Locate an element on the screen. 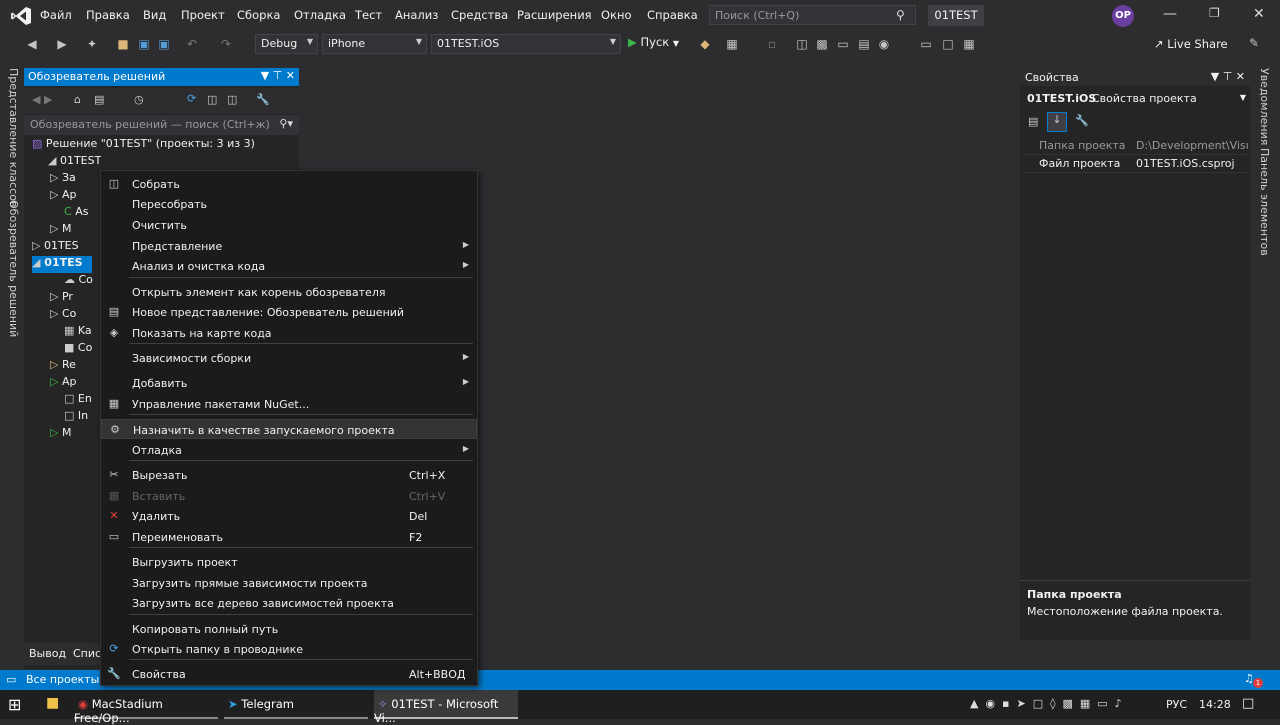 The height and width of the screenshot is (725, 1280). tree-node: ▷ Зa is located at coordinates (63, 179).